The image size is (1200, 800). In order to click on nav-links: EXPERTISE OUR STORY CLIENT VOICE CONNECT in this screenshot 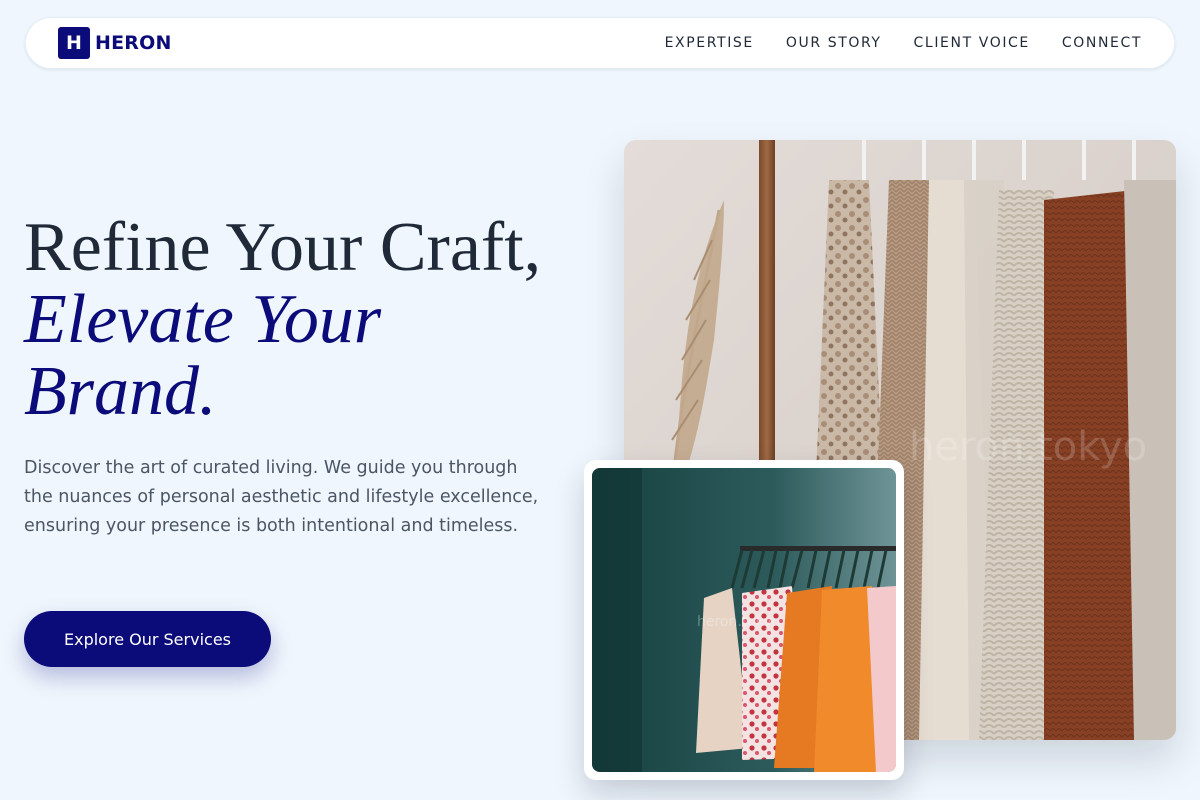, I will do `click(903, 43)`.